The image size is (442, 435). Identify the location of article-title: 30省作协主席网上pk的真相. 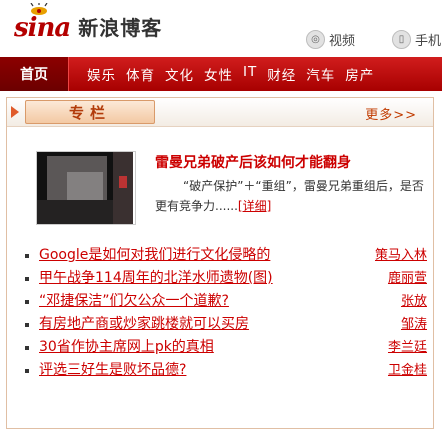
(126, 347).